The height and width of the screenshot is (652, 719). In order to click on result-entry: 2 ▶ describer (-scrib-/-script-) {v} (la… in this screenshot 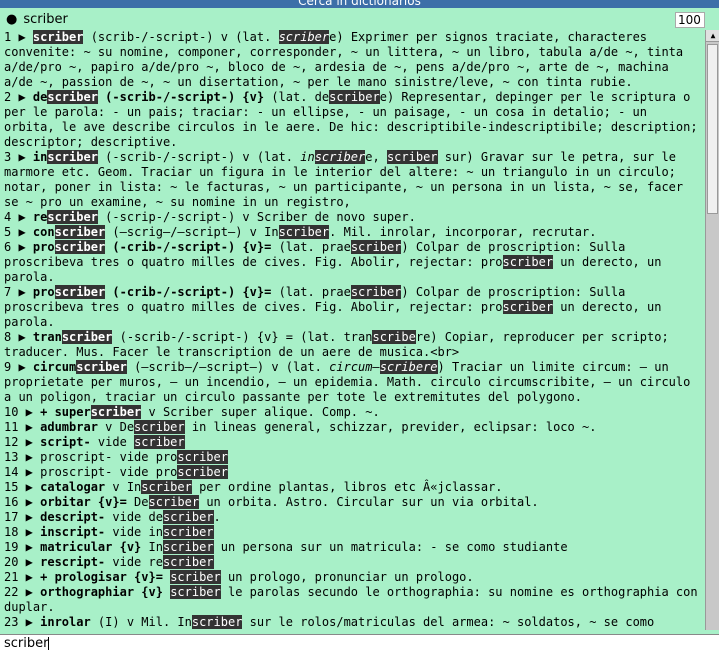, I will do `click(354, 120)`.